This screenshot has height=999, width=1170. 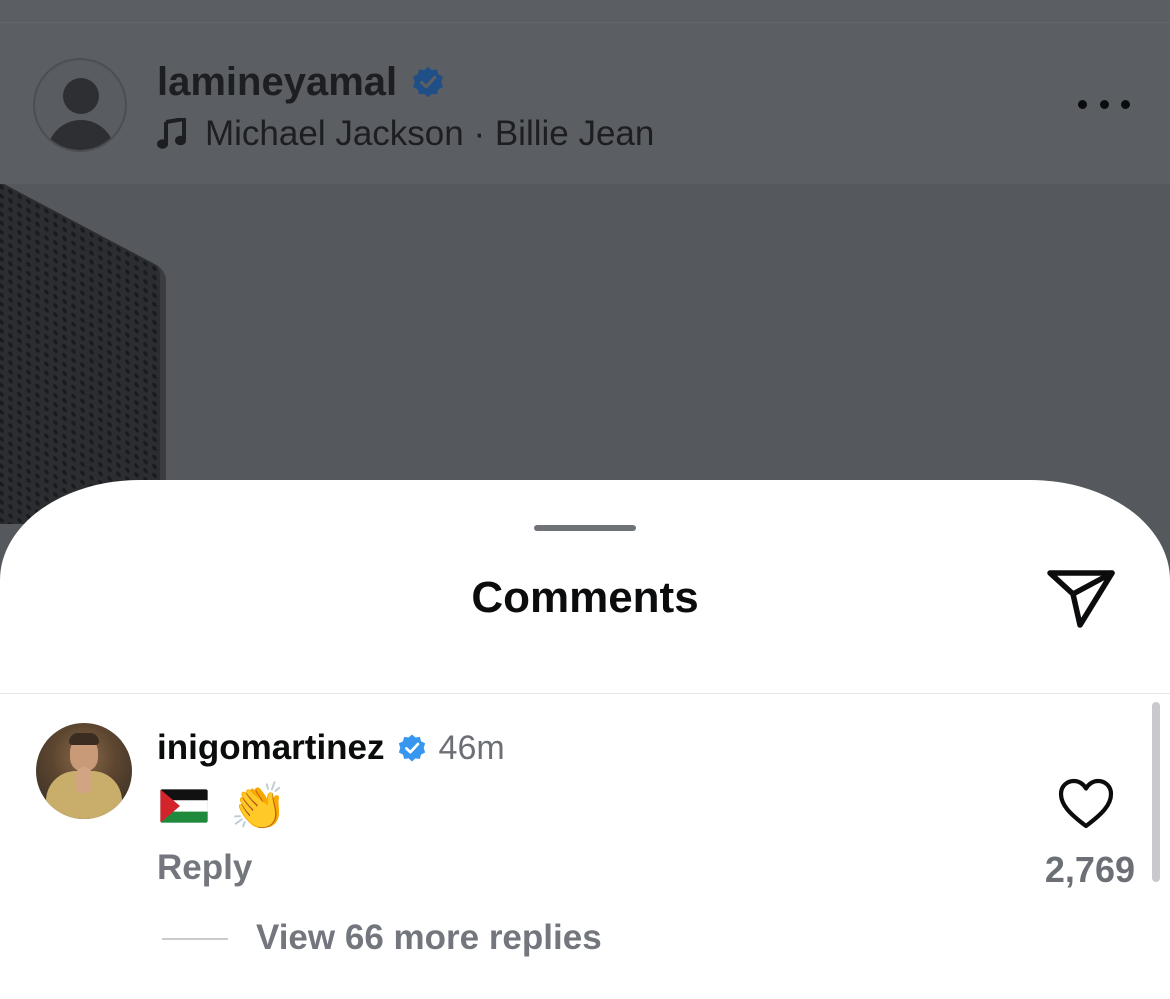 I want to click on comment-username: inigomartinez, so click(x=271, y=748).